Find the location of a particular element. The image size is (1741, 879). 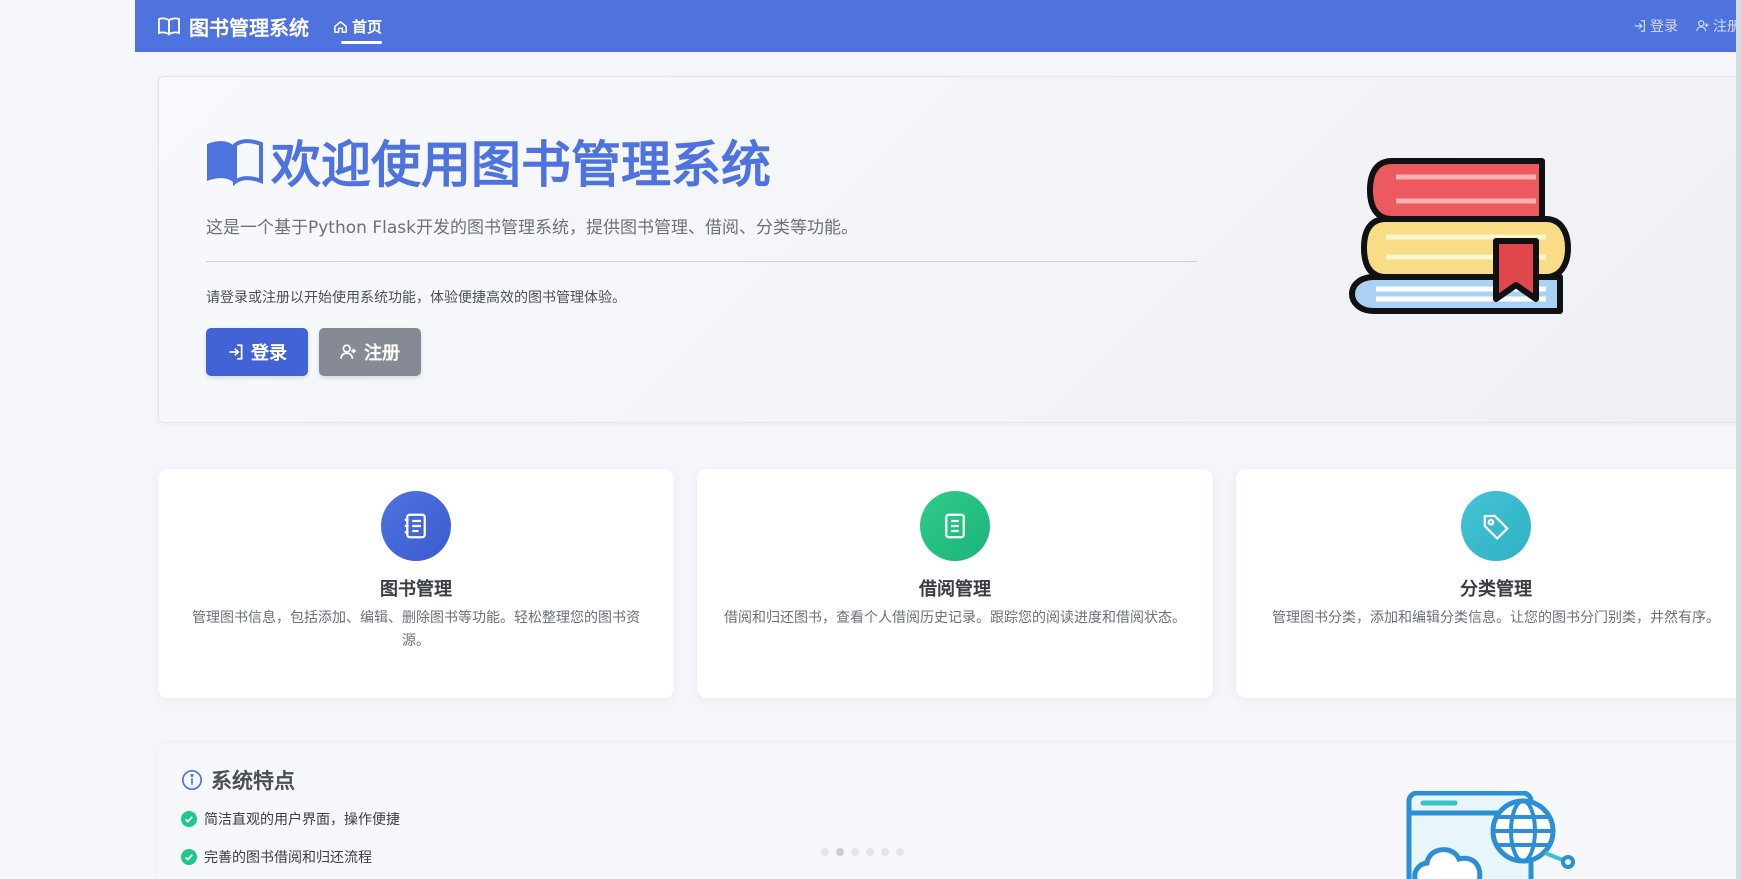

feature-card-books: 图书管理 管理图书信息，包括添加、编辑、删除图书等功能。轻松整理您的图书资源。 is located at coordinates (416, 583).